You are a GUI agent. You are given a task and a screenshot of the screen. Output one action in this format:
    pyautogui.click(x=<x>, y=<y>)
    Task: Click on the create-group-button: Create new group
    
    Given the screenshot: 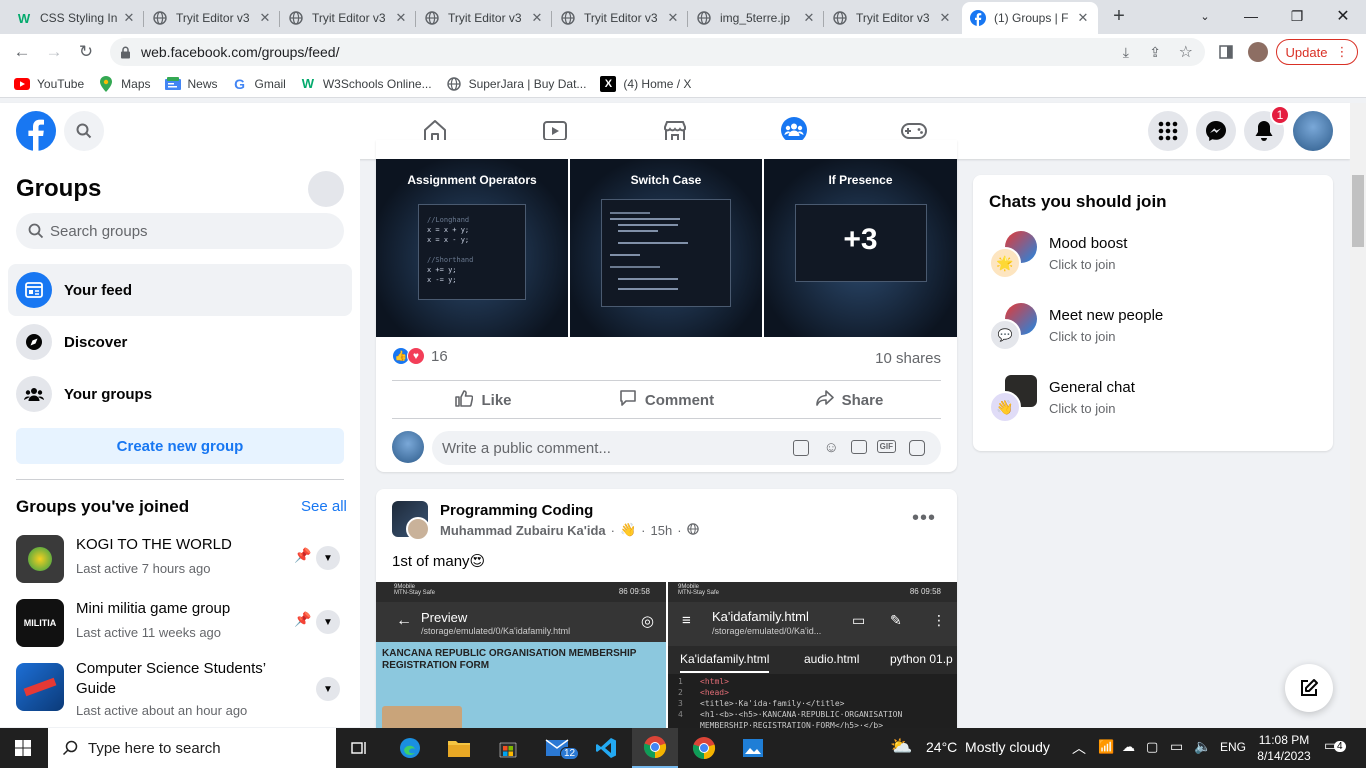 What is the action you would take?
    pyautogui.click(x=180, y=446)
    